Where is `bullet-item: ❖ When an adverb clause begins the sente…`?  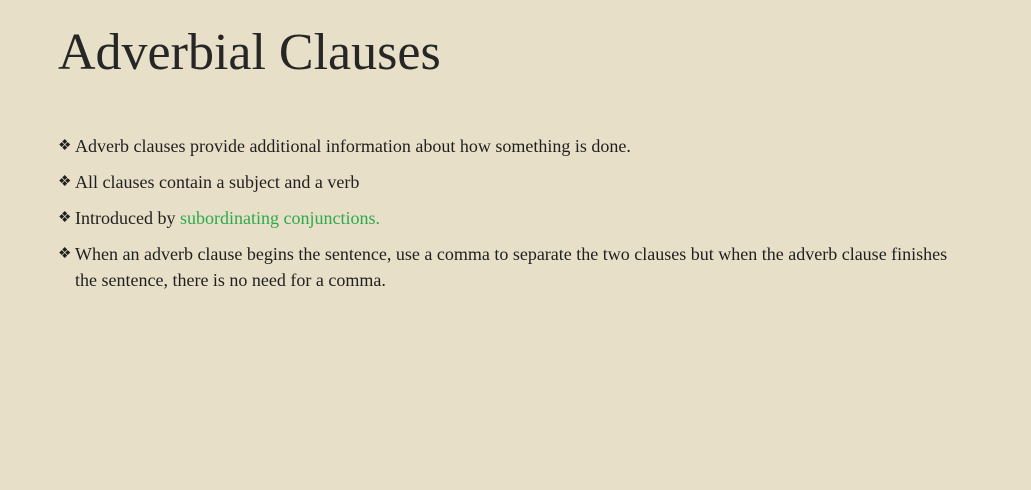
bullet-item: ❖ When an adverb clause begins the sente… is located at coordinates (513, 267).